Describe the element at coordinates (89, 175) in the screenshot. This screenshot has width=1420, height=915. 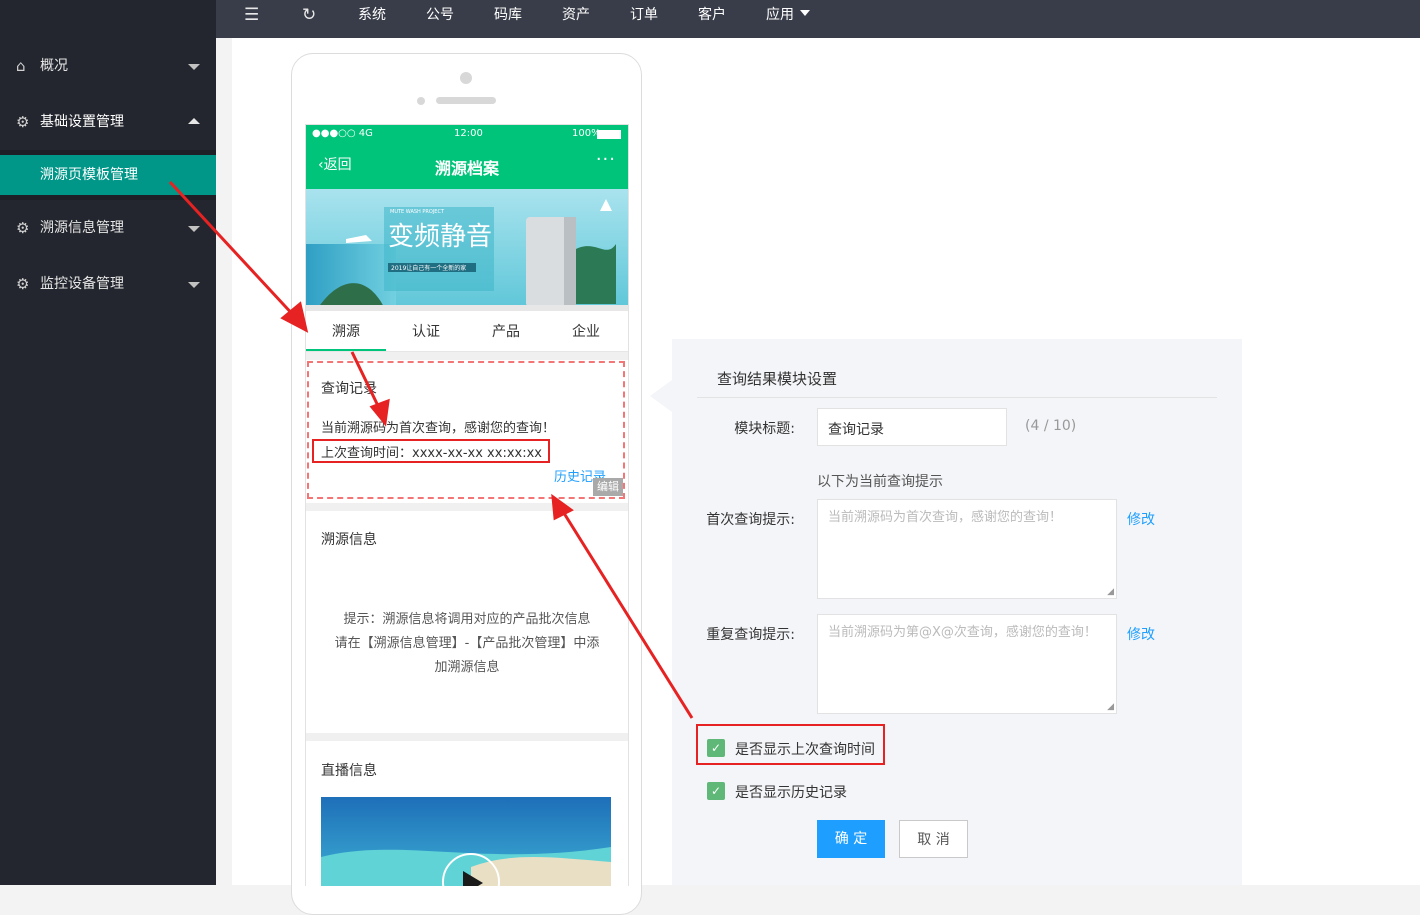
I see `sidebar-item-label: 溯源页模板管理` at that location.